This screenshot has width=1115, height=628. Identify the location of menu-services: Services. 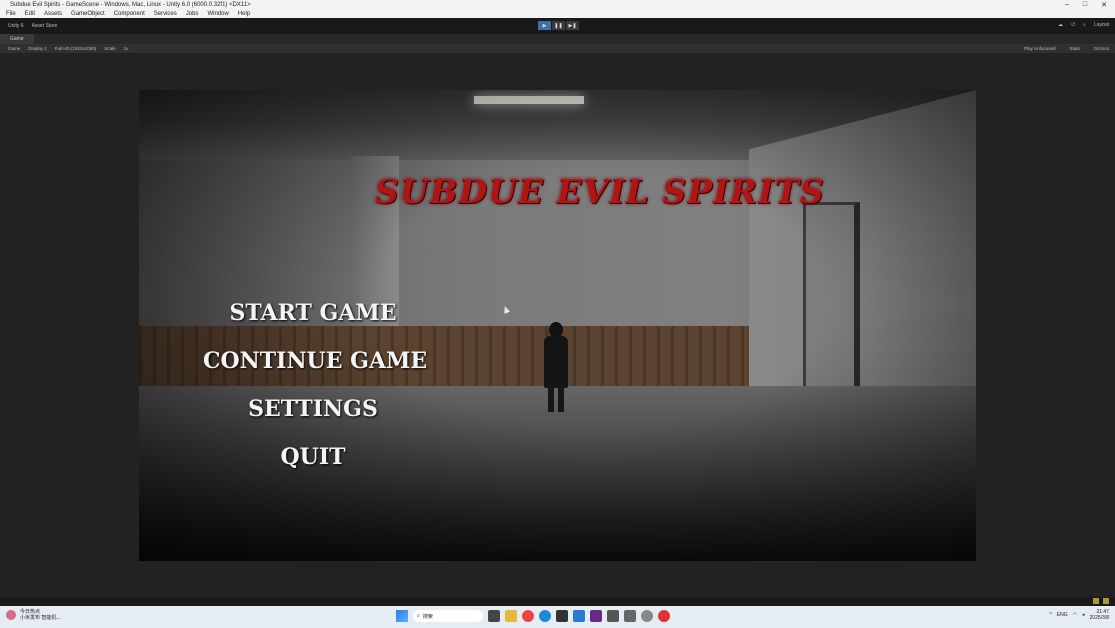
(165, 14).